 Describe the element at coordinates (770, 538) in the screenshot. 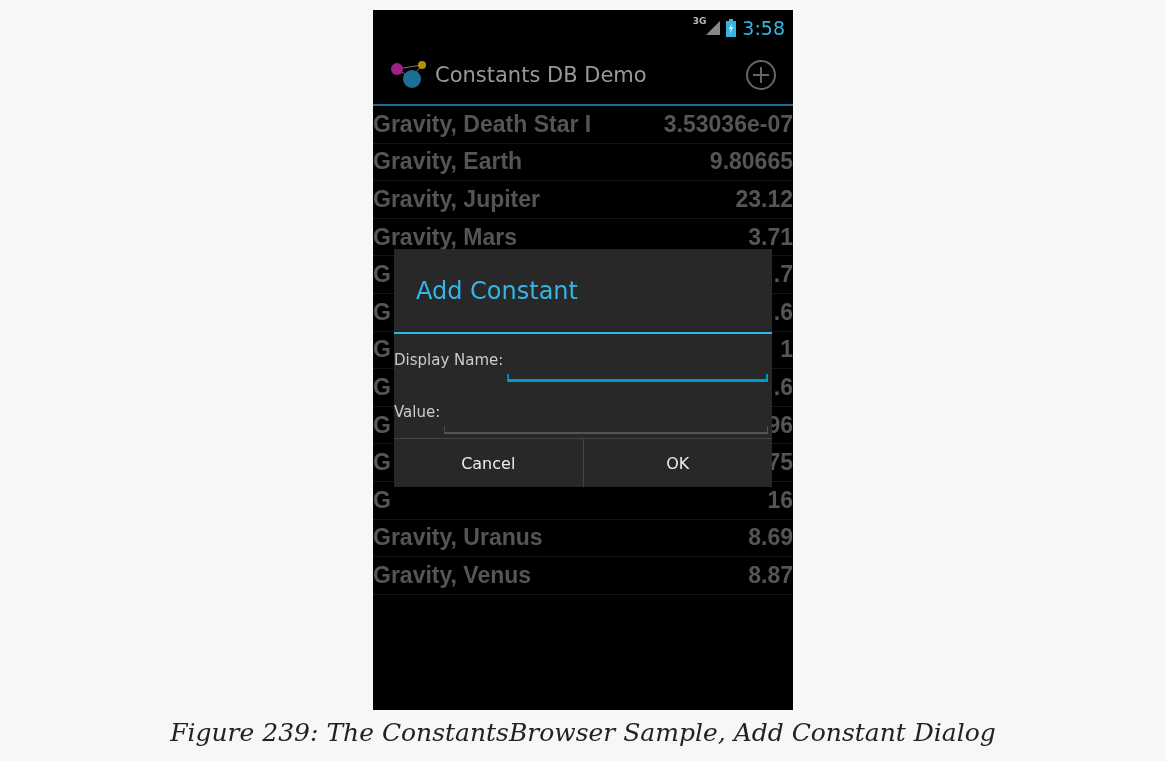

I see `constant-value: 8.69` at that location.